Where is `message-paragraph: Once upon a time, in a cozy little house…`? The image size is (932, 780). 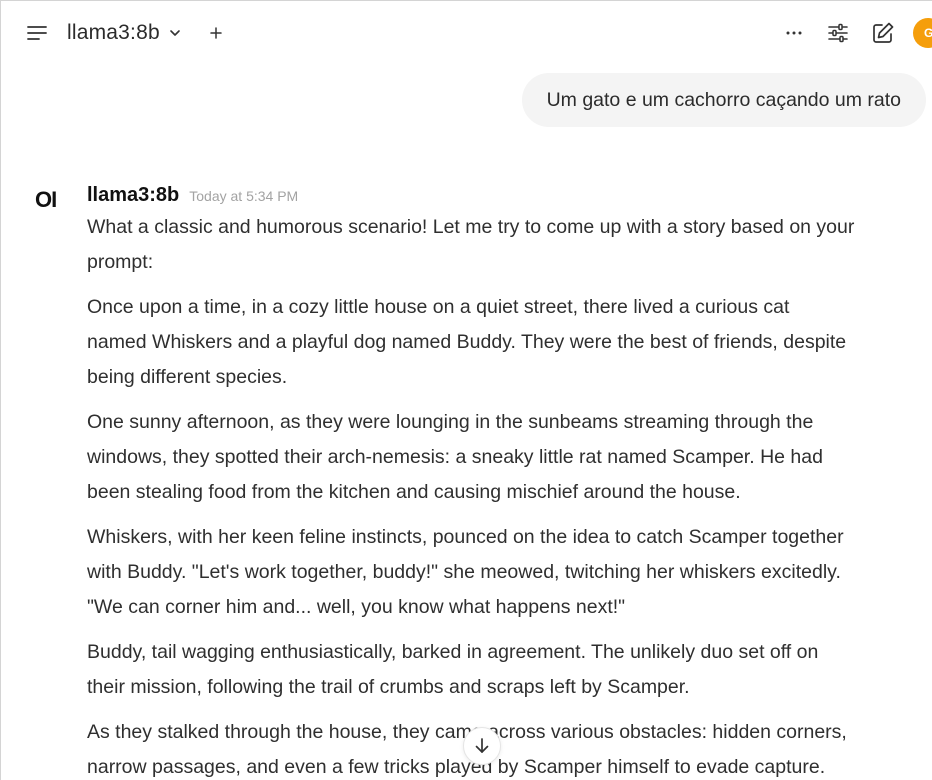
message-paragraph: Once upon a time, in a cozy little house… is located at coordinates (509, 342).